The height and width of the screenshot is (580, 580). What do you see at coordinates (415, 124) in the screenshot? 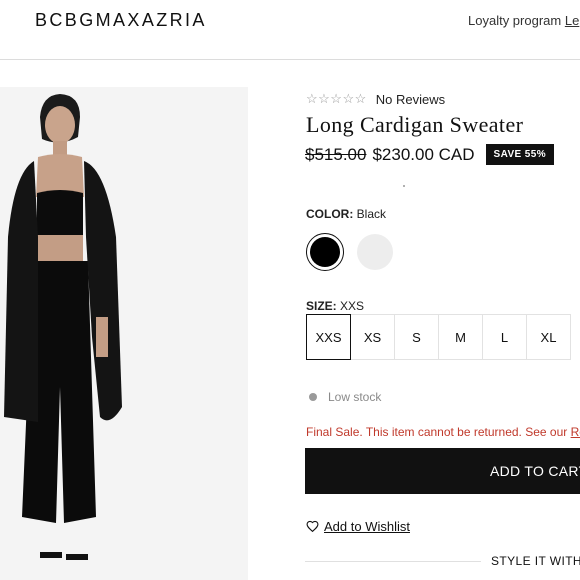
I see `product-title: Long Cardigan Sweater` at bounding box center [415, 124].